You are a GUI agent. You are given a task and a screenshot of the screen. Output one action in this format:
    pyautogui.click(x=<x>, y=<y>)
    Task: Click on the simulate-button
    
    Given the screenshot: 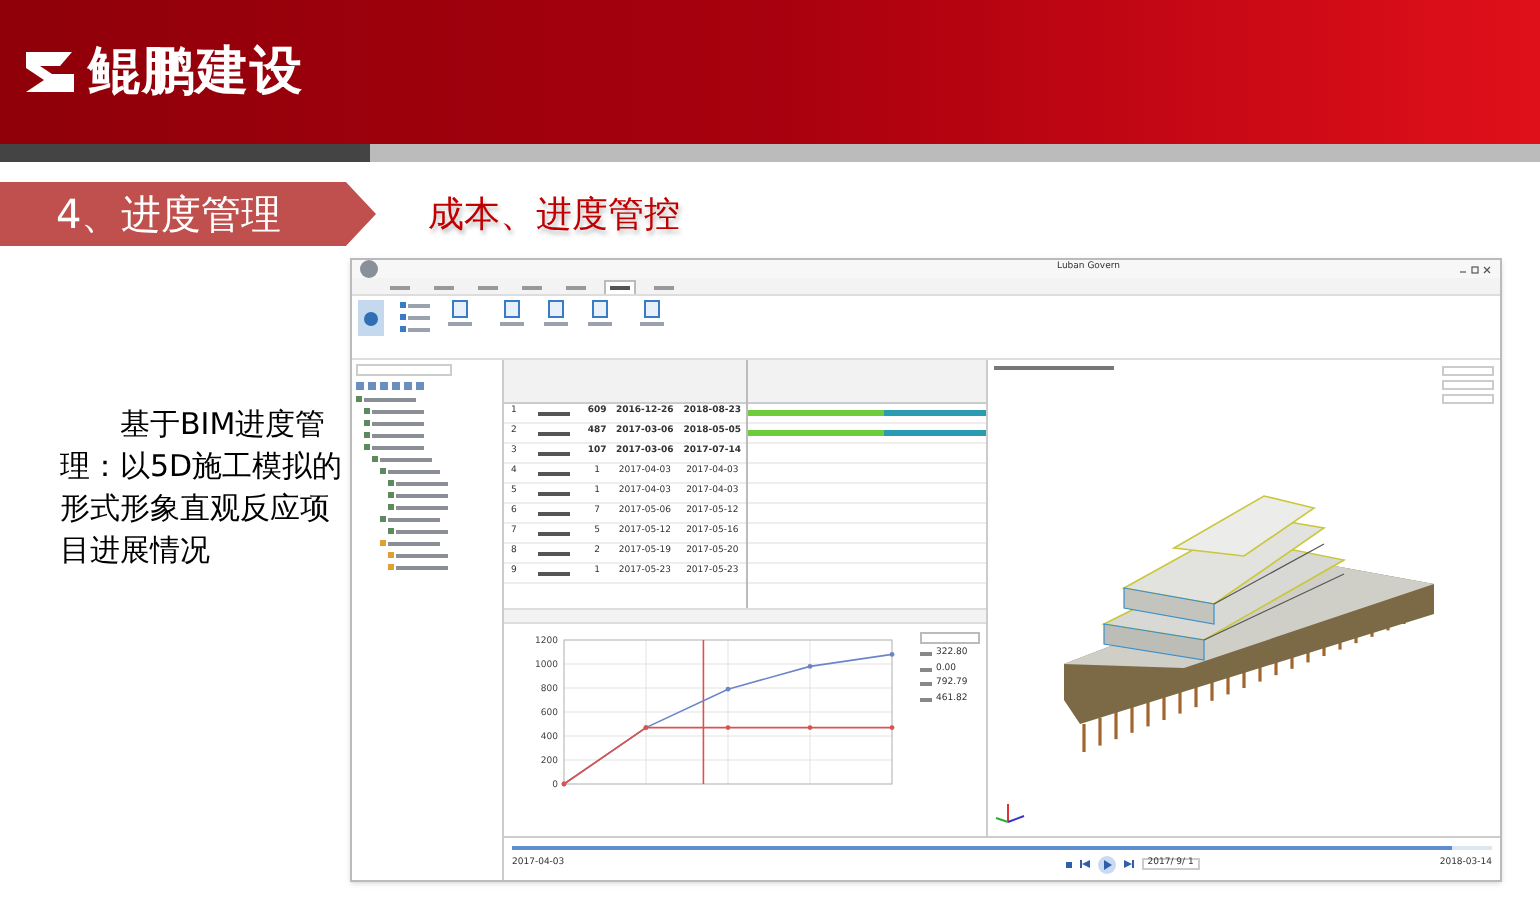 What is the action you would take?
    pyautogui.click(x=371, y=318)
    